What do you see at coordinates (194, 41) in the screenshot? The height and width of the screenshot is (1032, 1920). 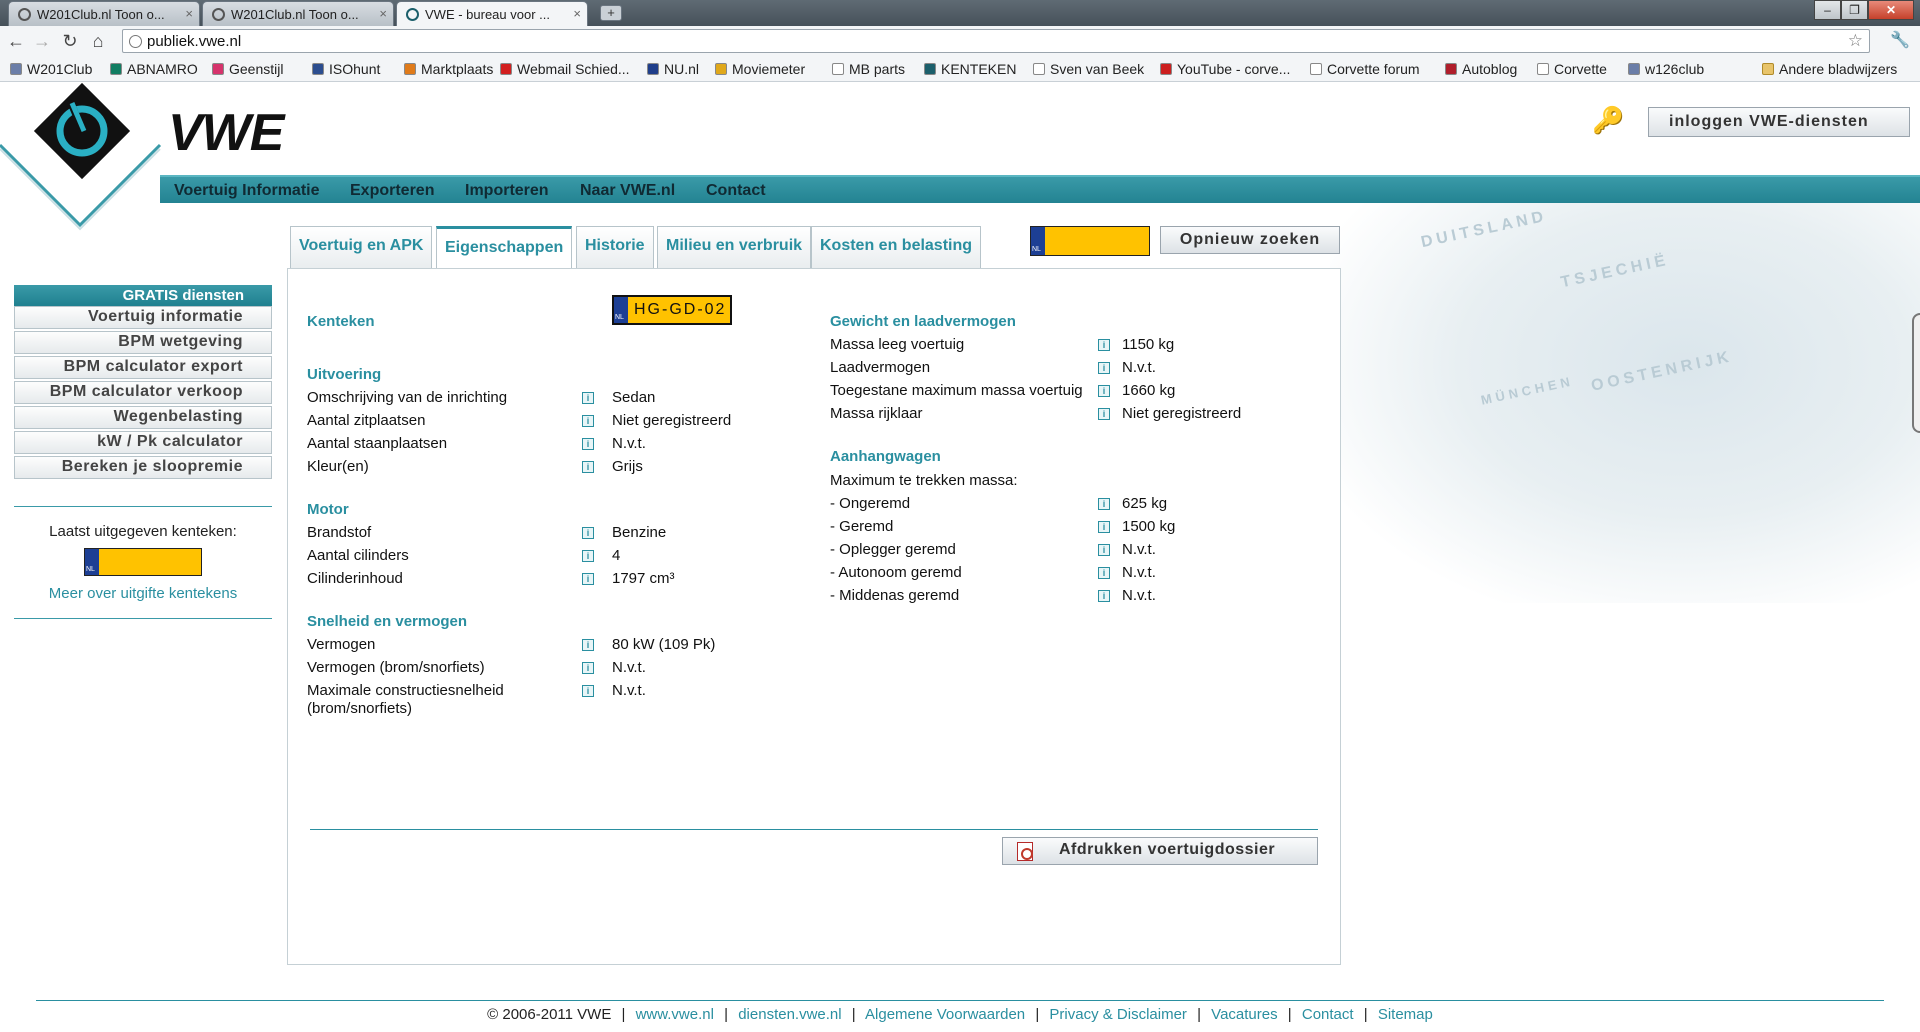 I see `url-text: publiek.vwe.nl` at bounding box center [194, 41].